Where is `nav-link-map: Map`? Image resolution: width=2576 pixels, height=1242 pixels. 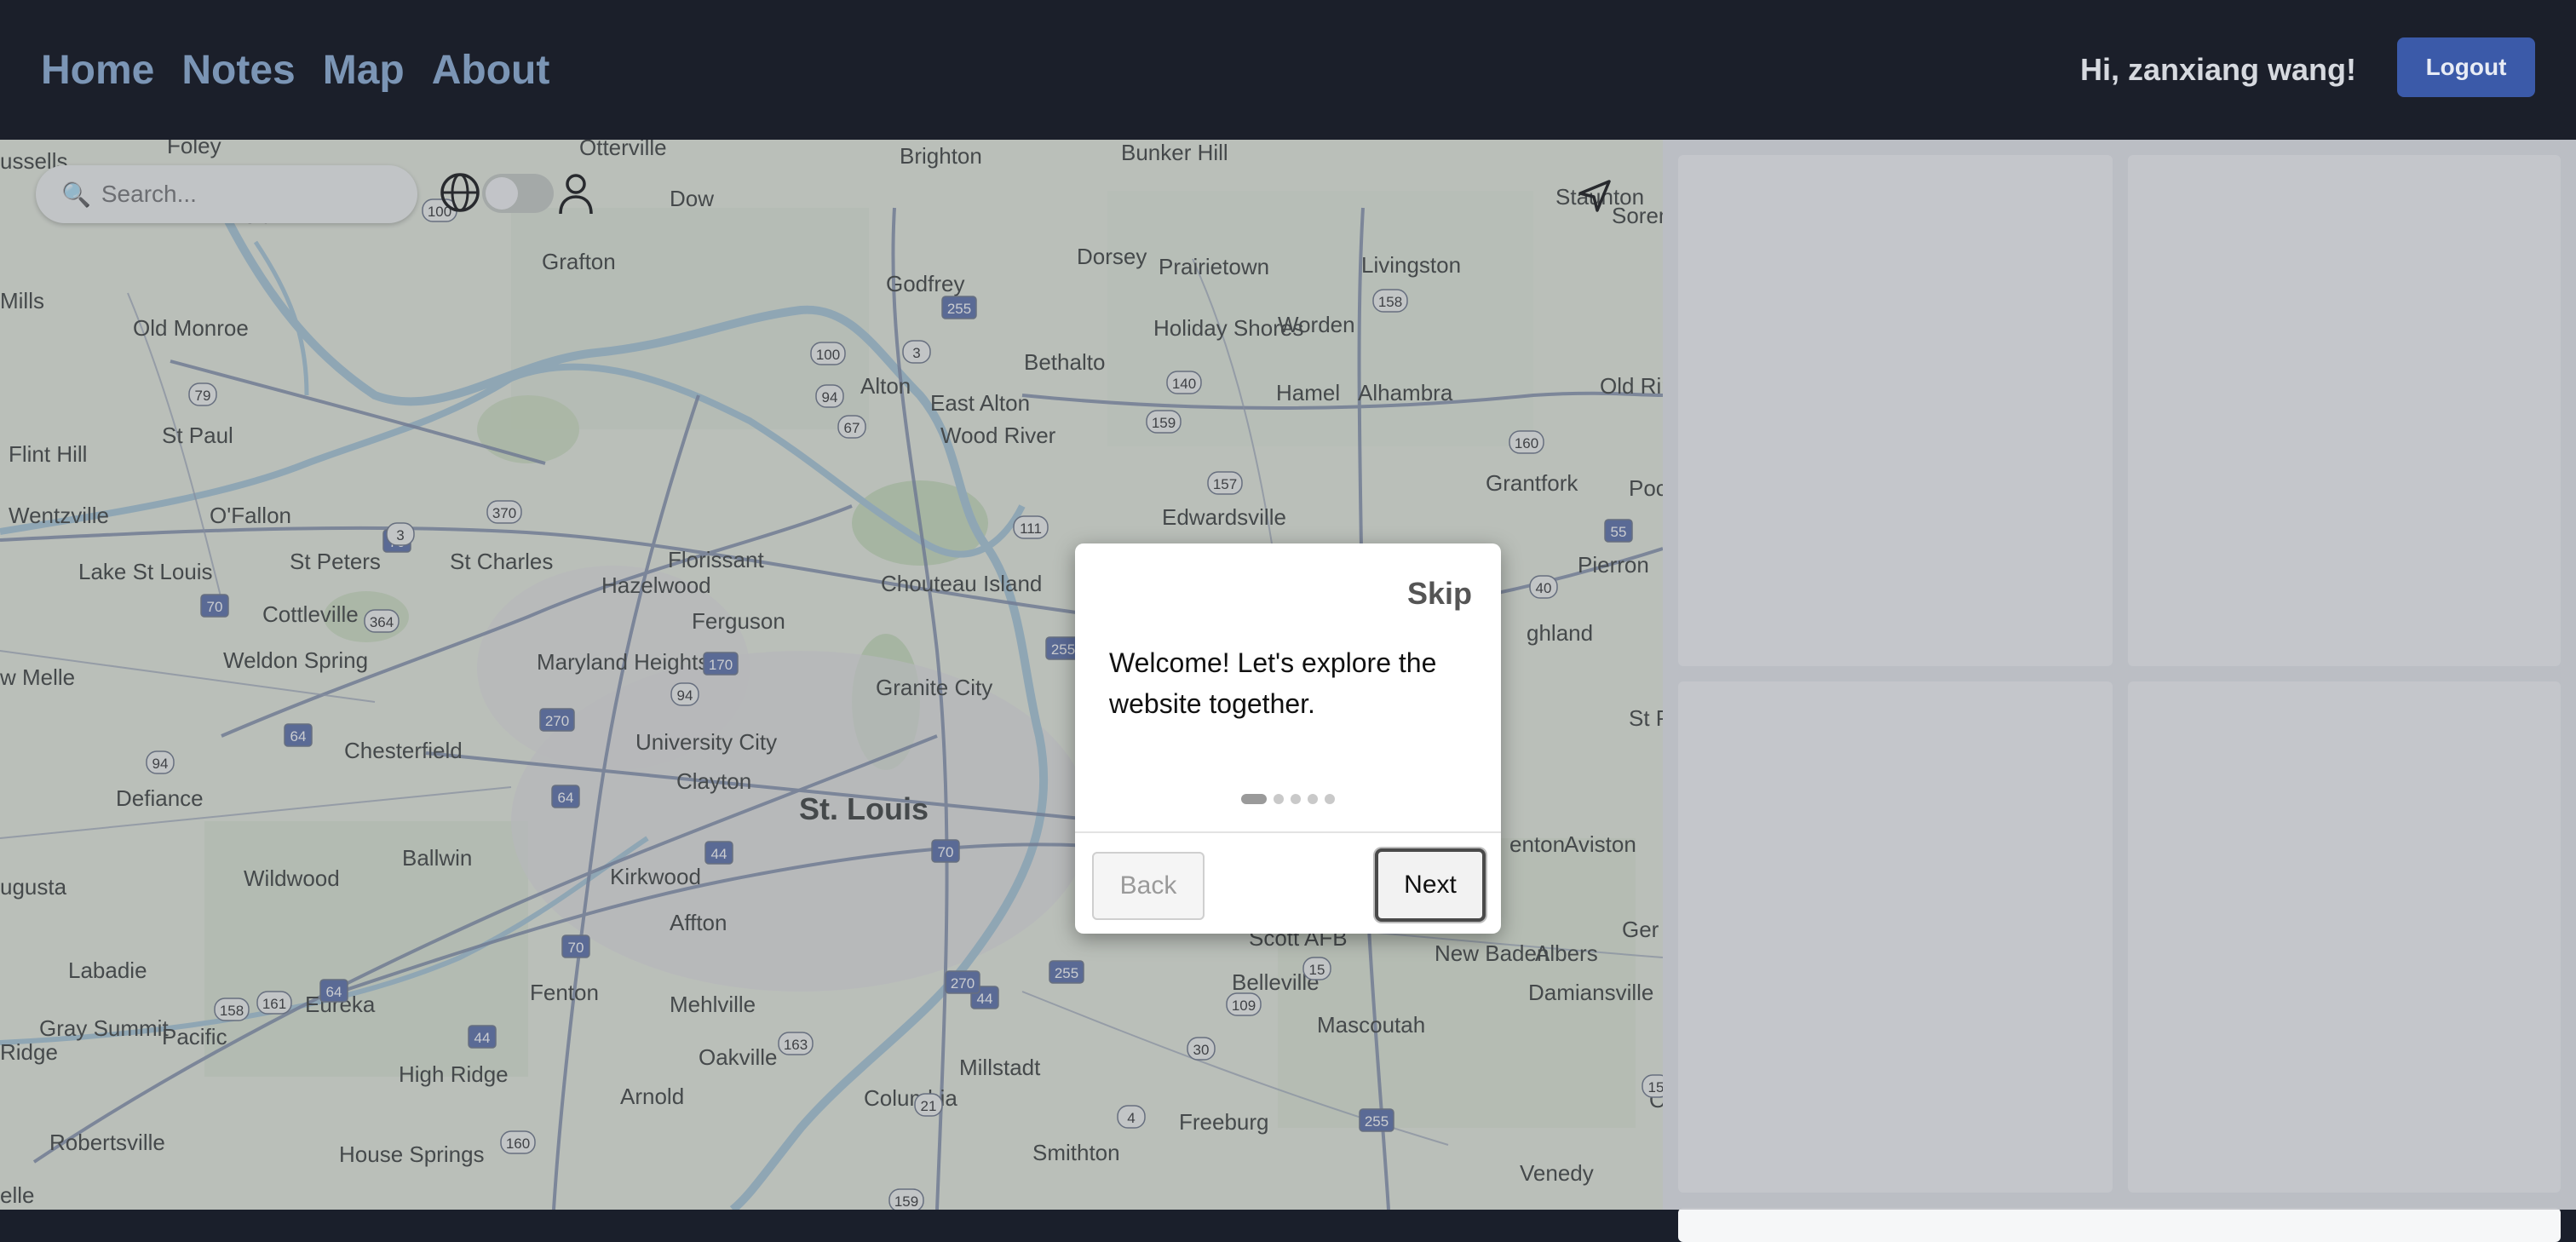
nav-link-map: Map is located at coordinates (364, 71).